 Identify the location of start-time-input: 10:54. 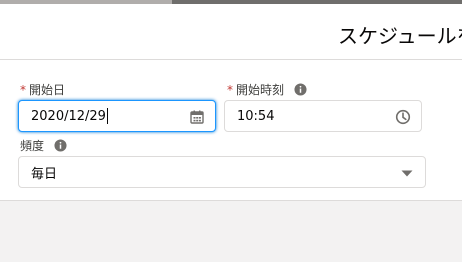
(323, 116).